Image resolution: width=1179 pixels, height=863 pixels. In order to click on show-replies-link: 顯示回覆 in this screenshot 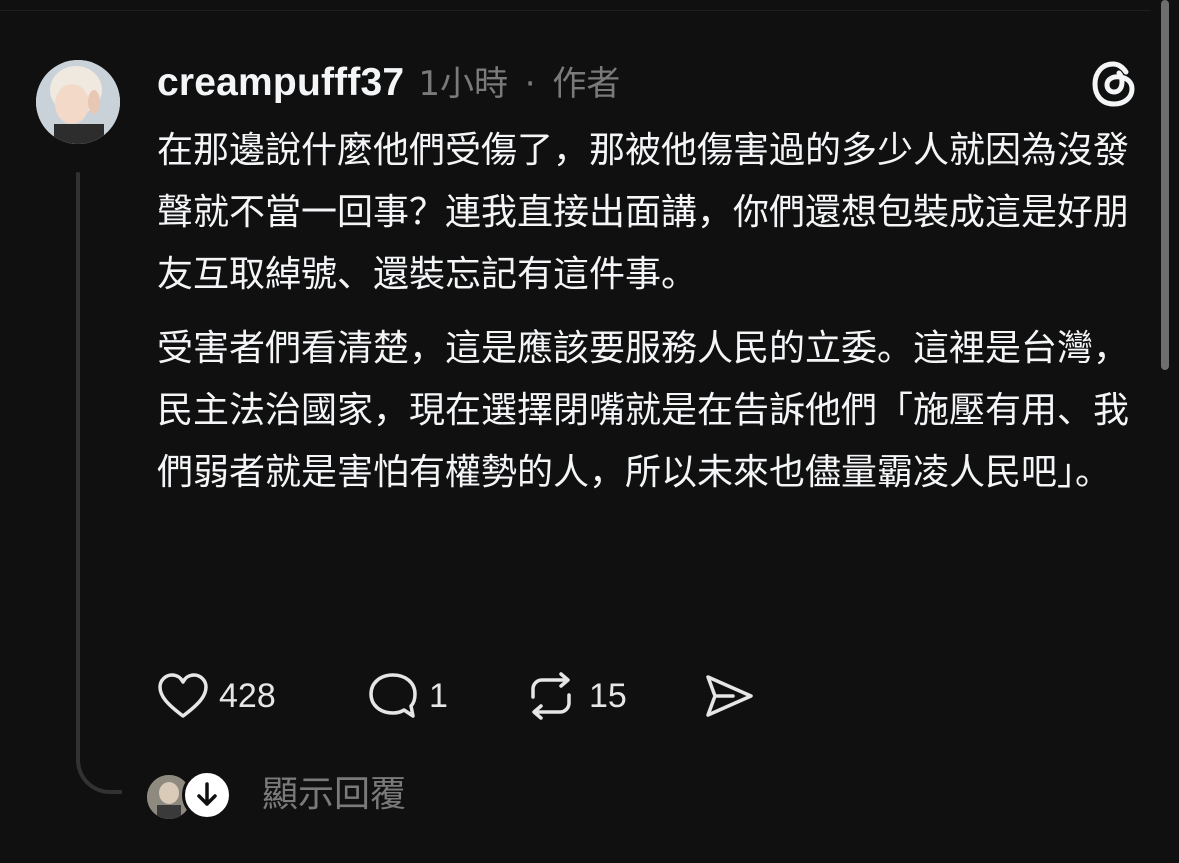, I will do `click(334, 795)`.